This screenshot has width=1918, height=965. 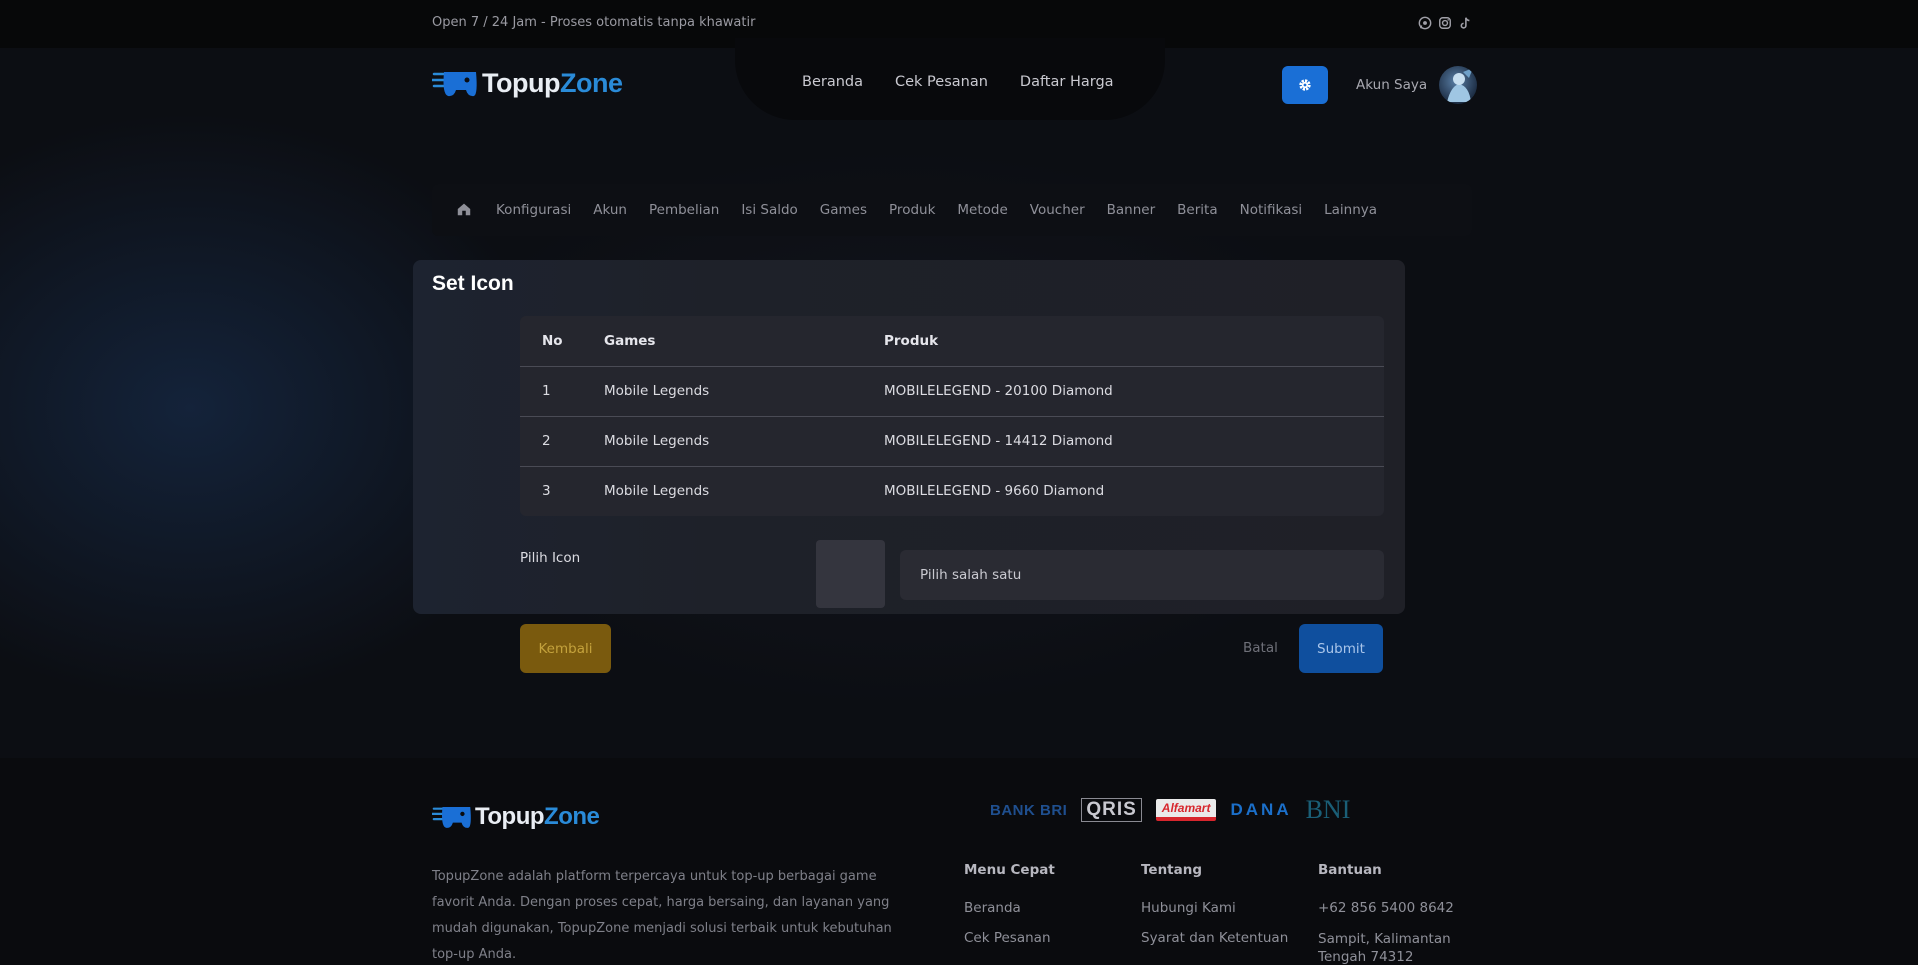 I want to click on instagram-icon, so click(x=1445, y=23).